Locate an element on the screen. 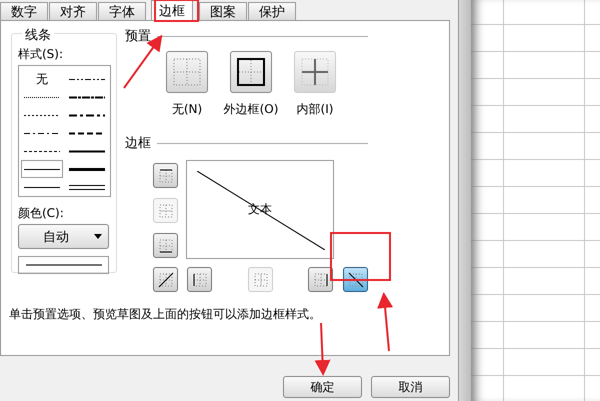 The image size is (600, 401). preset-button is located at coordinates (251, 72).